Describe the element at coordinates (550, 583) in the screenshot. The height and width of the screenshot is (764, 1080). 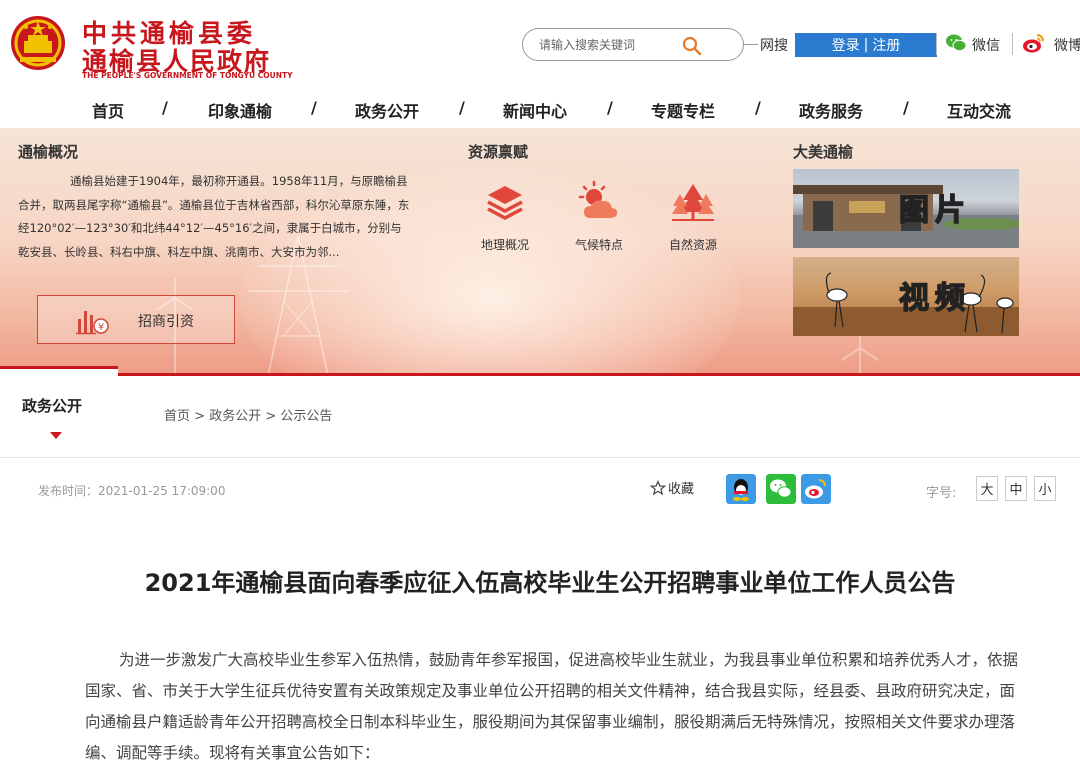
I see `article-title: 2021年通榆县面向春季应征入伍高校毕业生公开招聘事业单位工作人员公告` at that location.